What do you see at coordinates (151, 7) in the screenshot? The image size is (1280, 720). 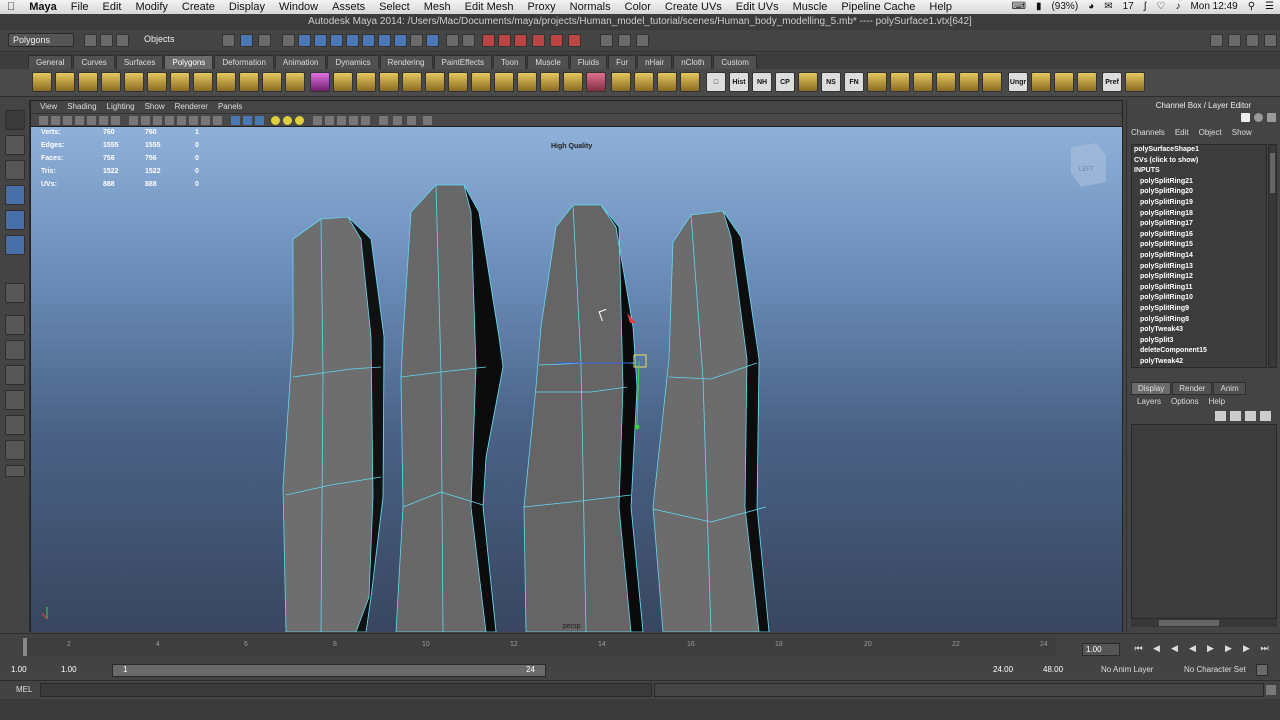 I see `menu-modify: Modify` at bounding box center [151, 7].